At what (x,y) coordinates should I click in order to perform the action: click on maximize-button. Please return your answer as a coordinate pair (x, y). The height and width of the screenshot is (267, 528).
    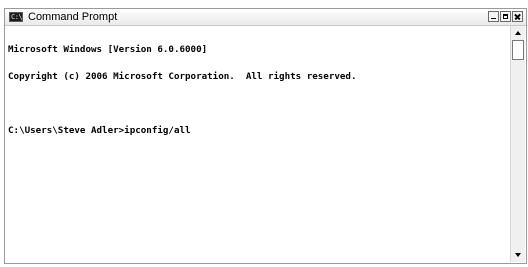
    Looking at the image, I should click on (505, 16).